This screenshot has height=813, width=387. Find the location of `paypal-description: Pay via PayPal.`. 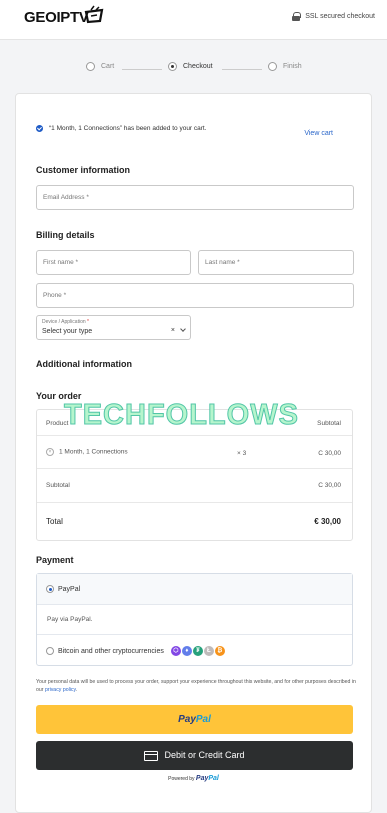

paypal-description: Pay via PayPal. is located at coordinates (194, 620).